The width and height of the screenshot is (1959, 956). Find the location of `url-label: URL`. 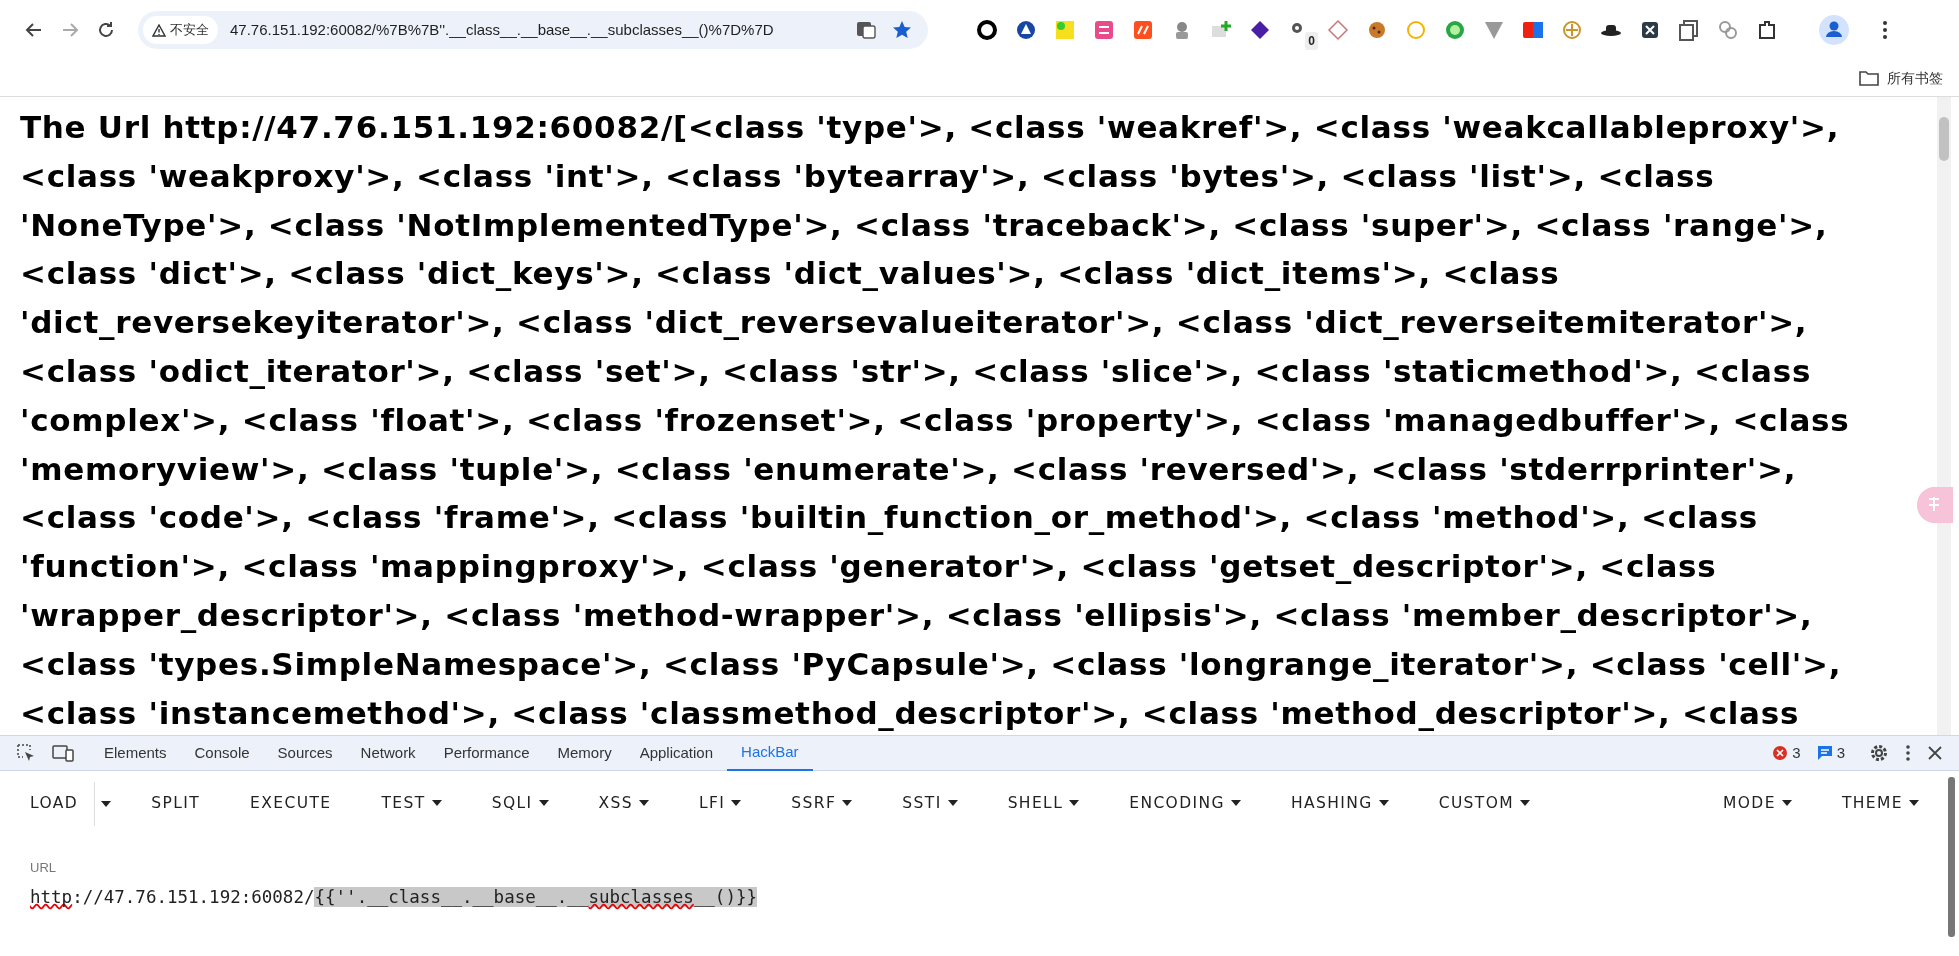

url-label: URL is located at coordinates (43, 868).